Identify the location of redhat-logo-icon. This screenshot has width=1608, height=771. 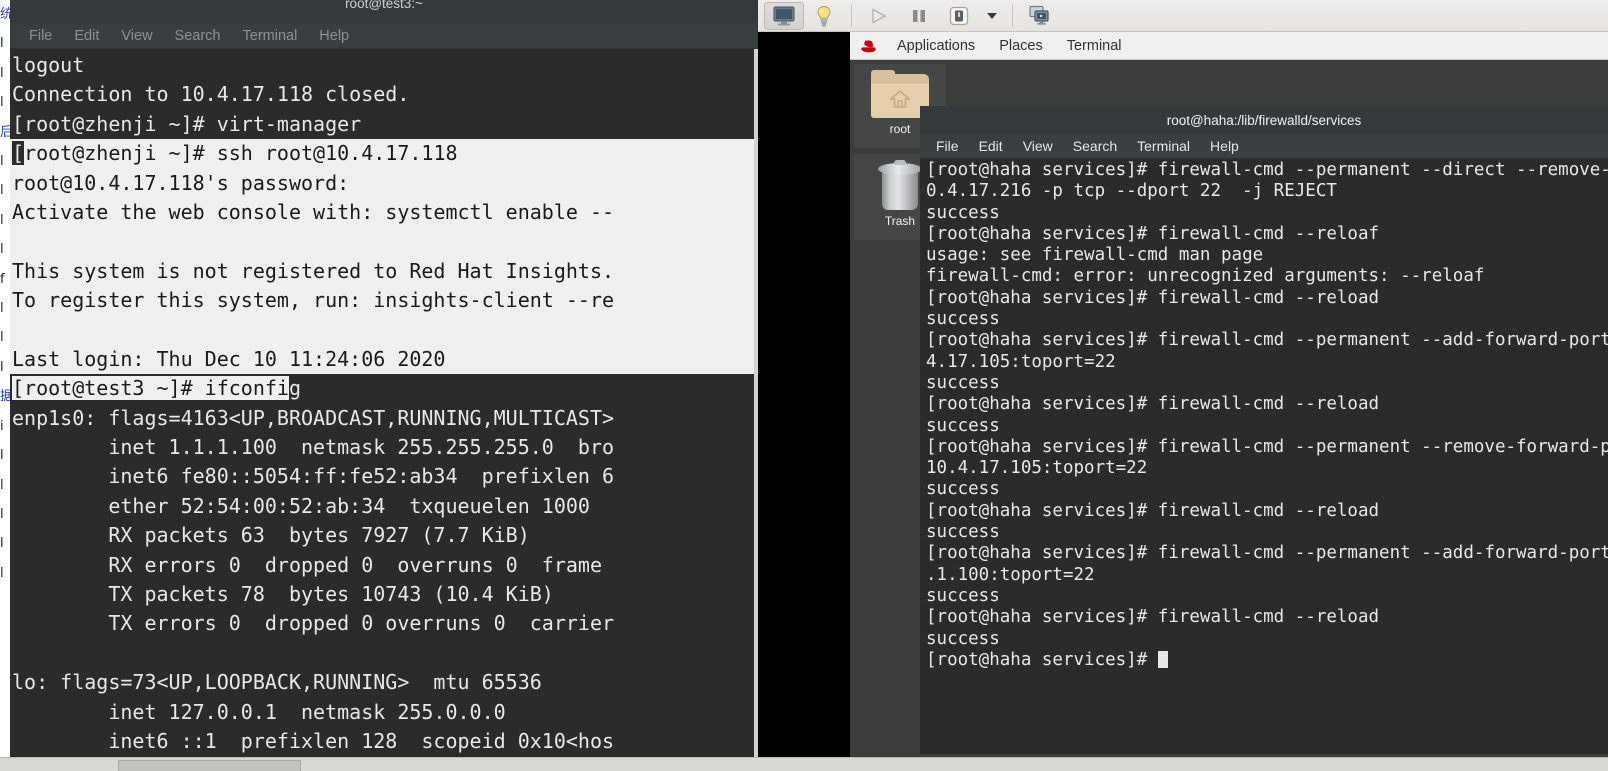
(868, 46).